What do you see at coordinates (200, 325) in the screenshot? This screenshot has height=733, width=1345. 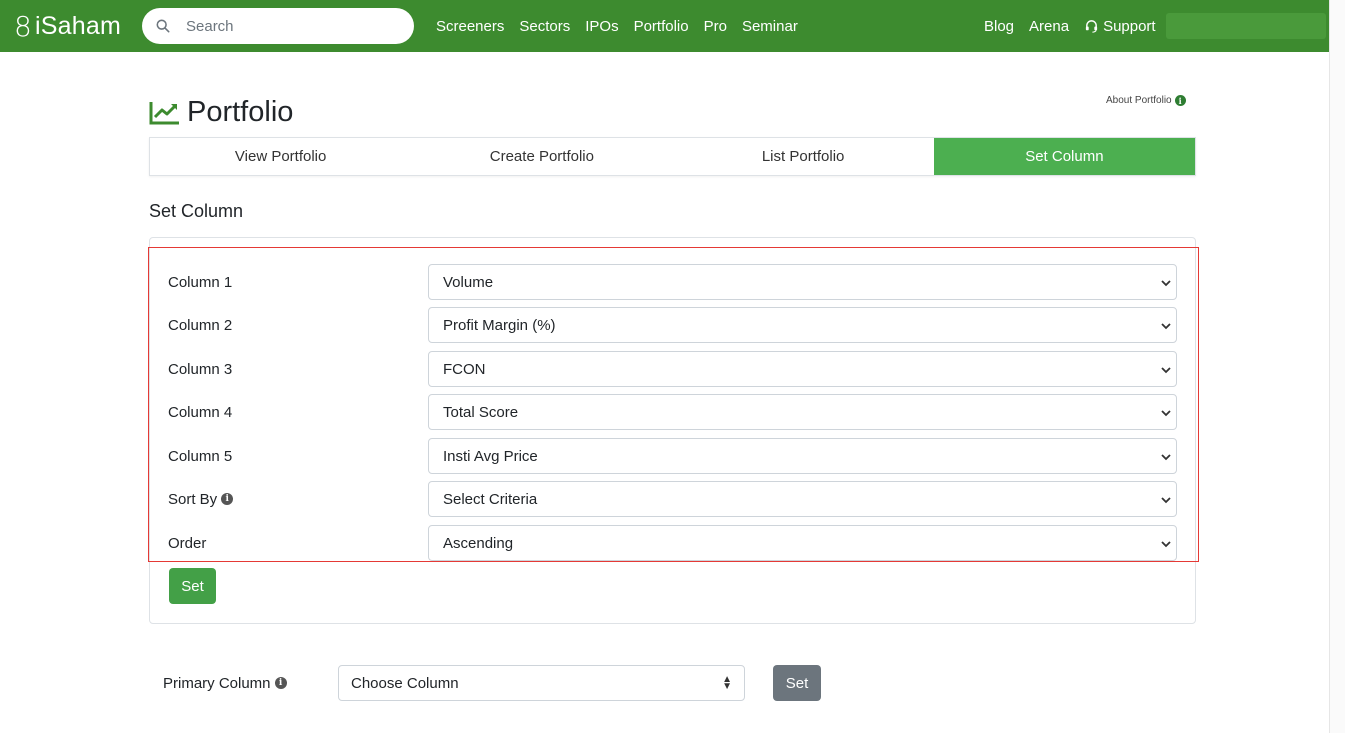 I see `column-2-label: Column 2` at bounding box center [200, 325].